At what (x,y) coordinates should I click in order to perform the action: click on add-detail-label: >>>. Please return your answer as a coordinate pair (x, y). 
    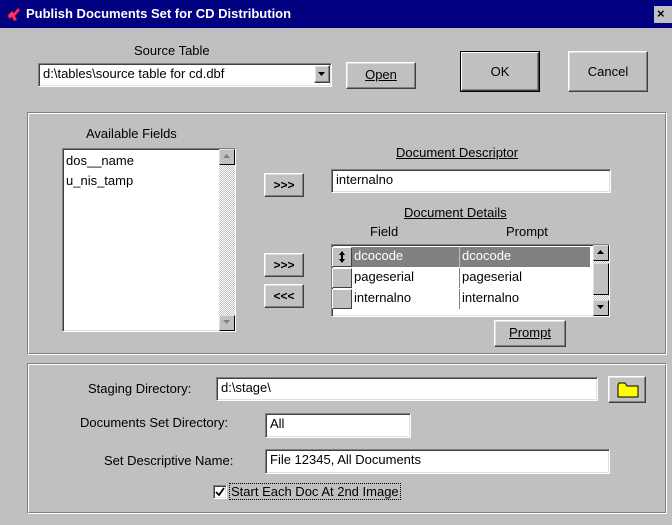
    Looking at the image, I should click on (284, 265).